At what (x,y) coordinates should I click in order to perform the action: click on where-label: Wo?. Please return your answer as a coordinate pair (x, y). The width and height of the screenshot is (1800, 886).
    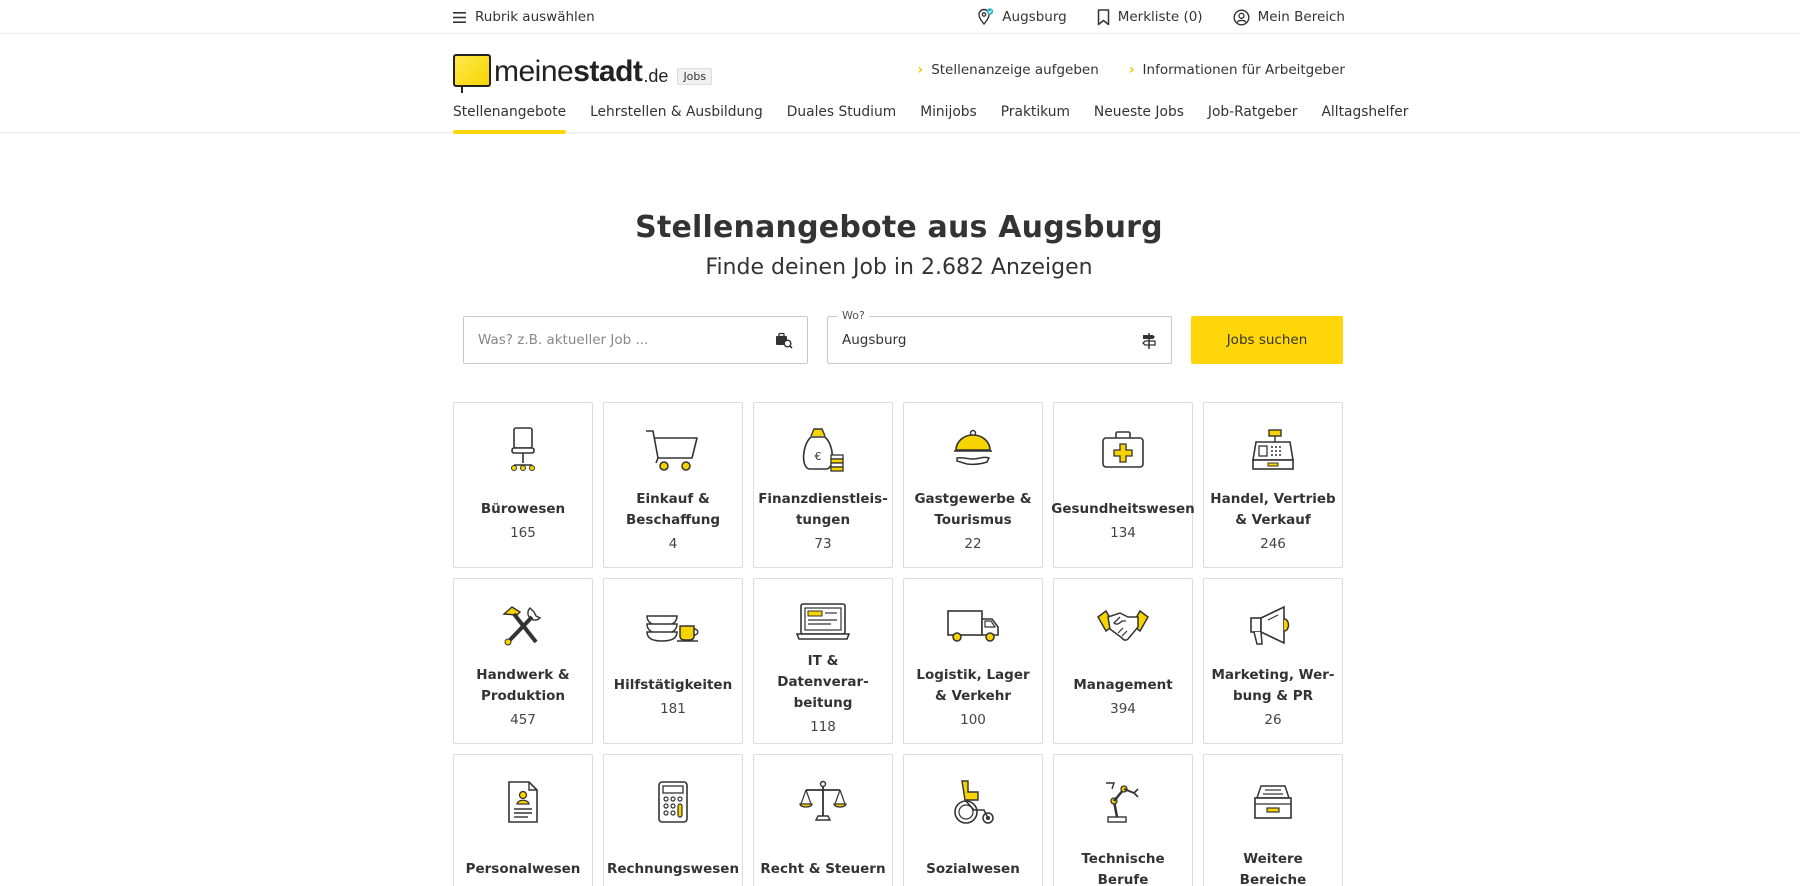
    Looking at the image, I should click on (853, 315).